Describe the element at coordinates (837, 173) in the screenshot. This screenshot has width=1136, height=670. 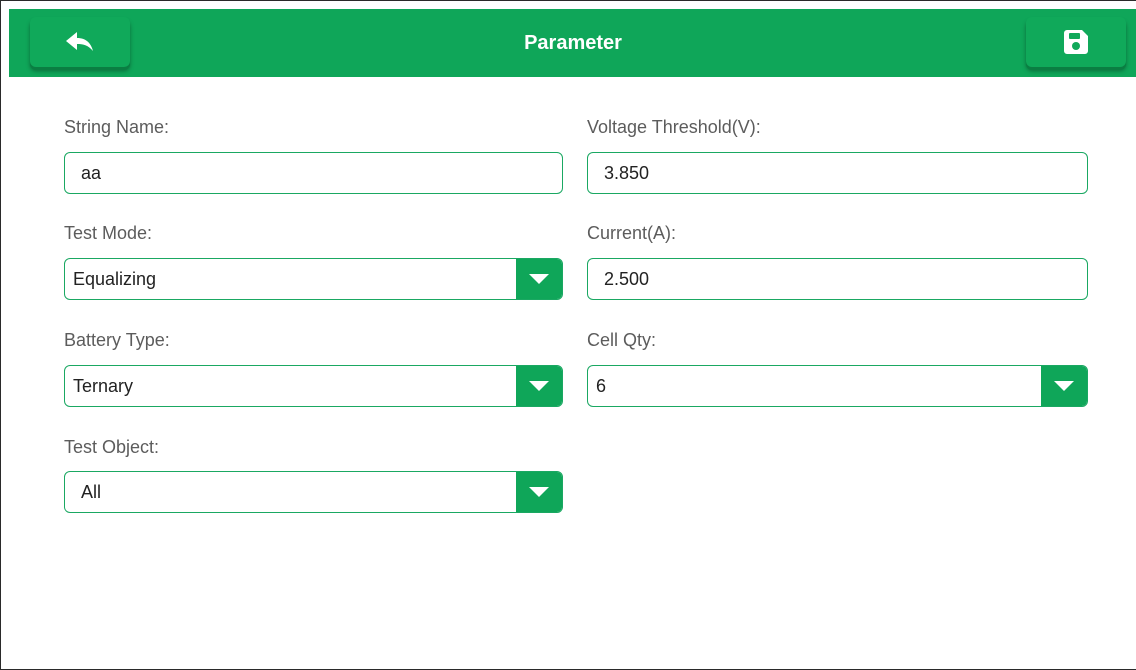
I see `voltage-threshold-input: 3.850` at that location.